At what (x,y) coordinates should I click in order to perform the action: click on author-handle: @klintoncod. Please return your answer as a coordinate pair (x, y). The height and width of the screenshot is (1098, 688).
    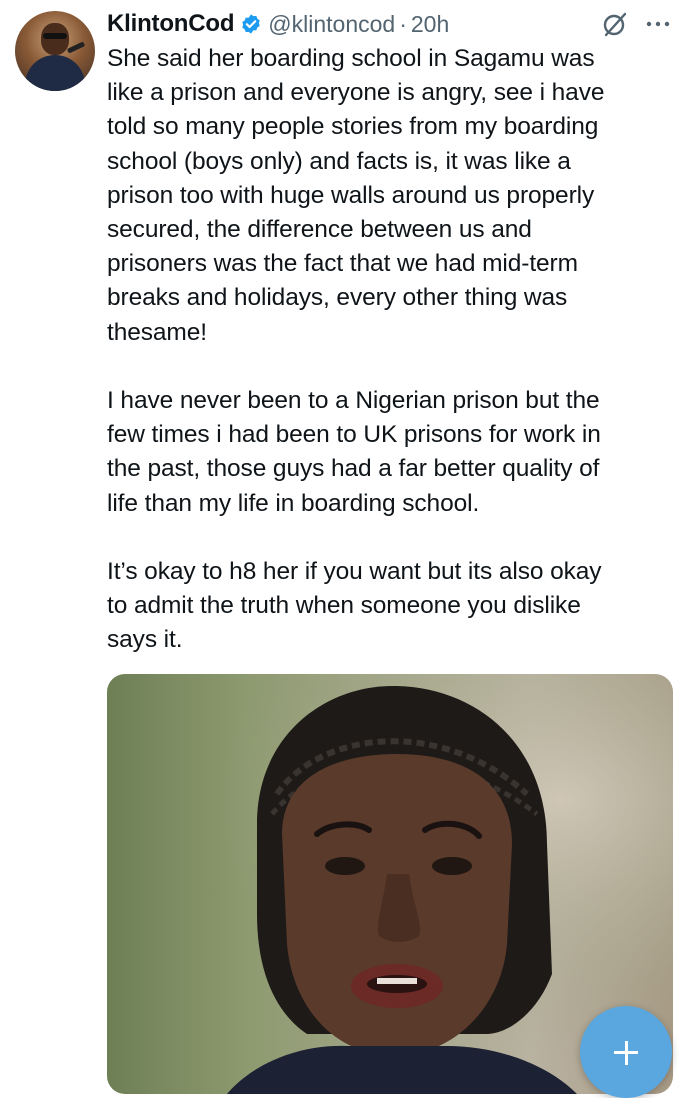
    Looking at the image, I should click on (331, 24).